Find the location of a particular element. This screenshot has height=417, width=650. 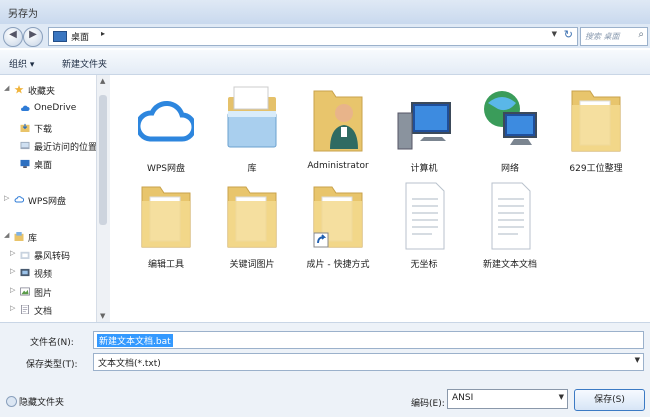

scroll-down-icon: ▼ is located at coordinates (102, 316).